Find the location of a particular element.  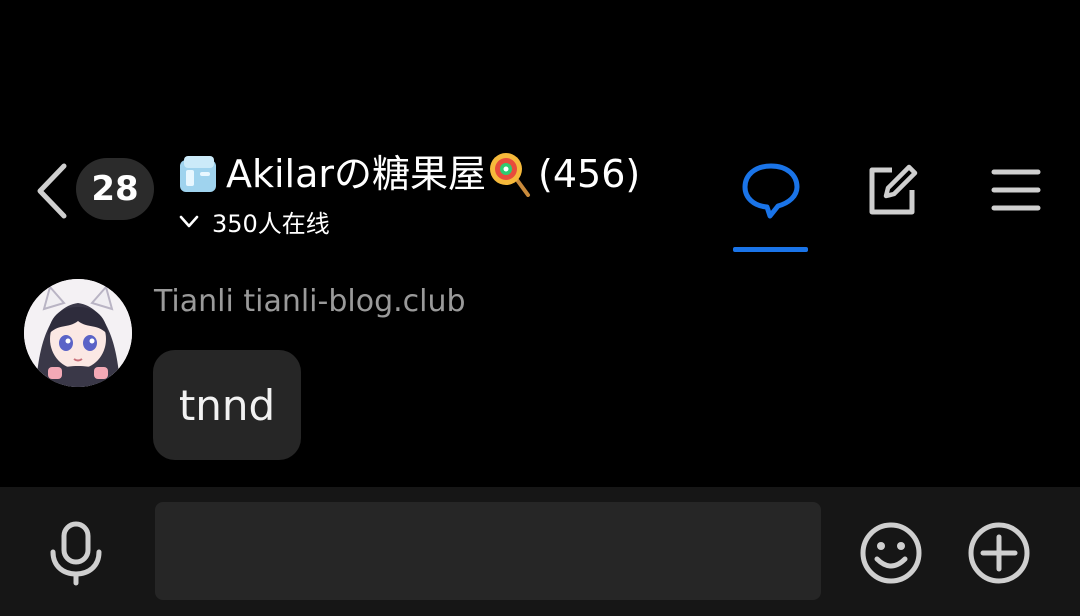

more-actions-button is located at coordinates (999, 553).